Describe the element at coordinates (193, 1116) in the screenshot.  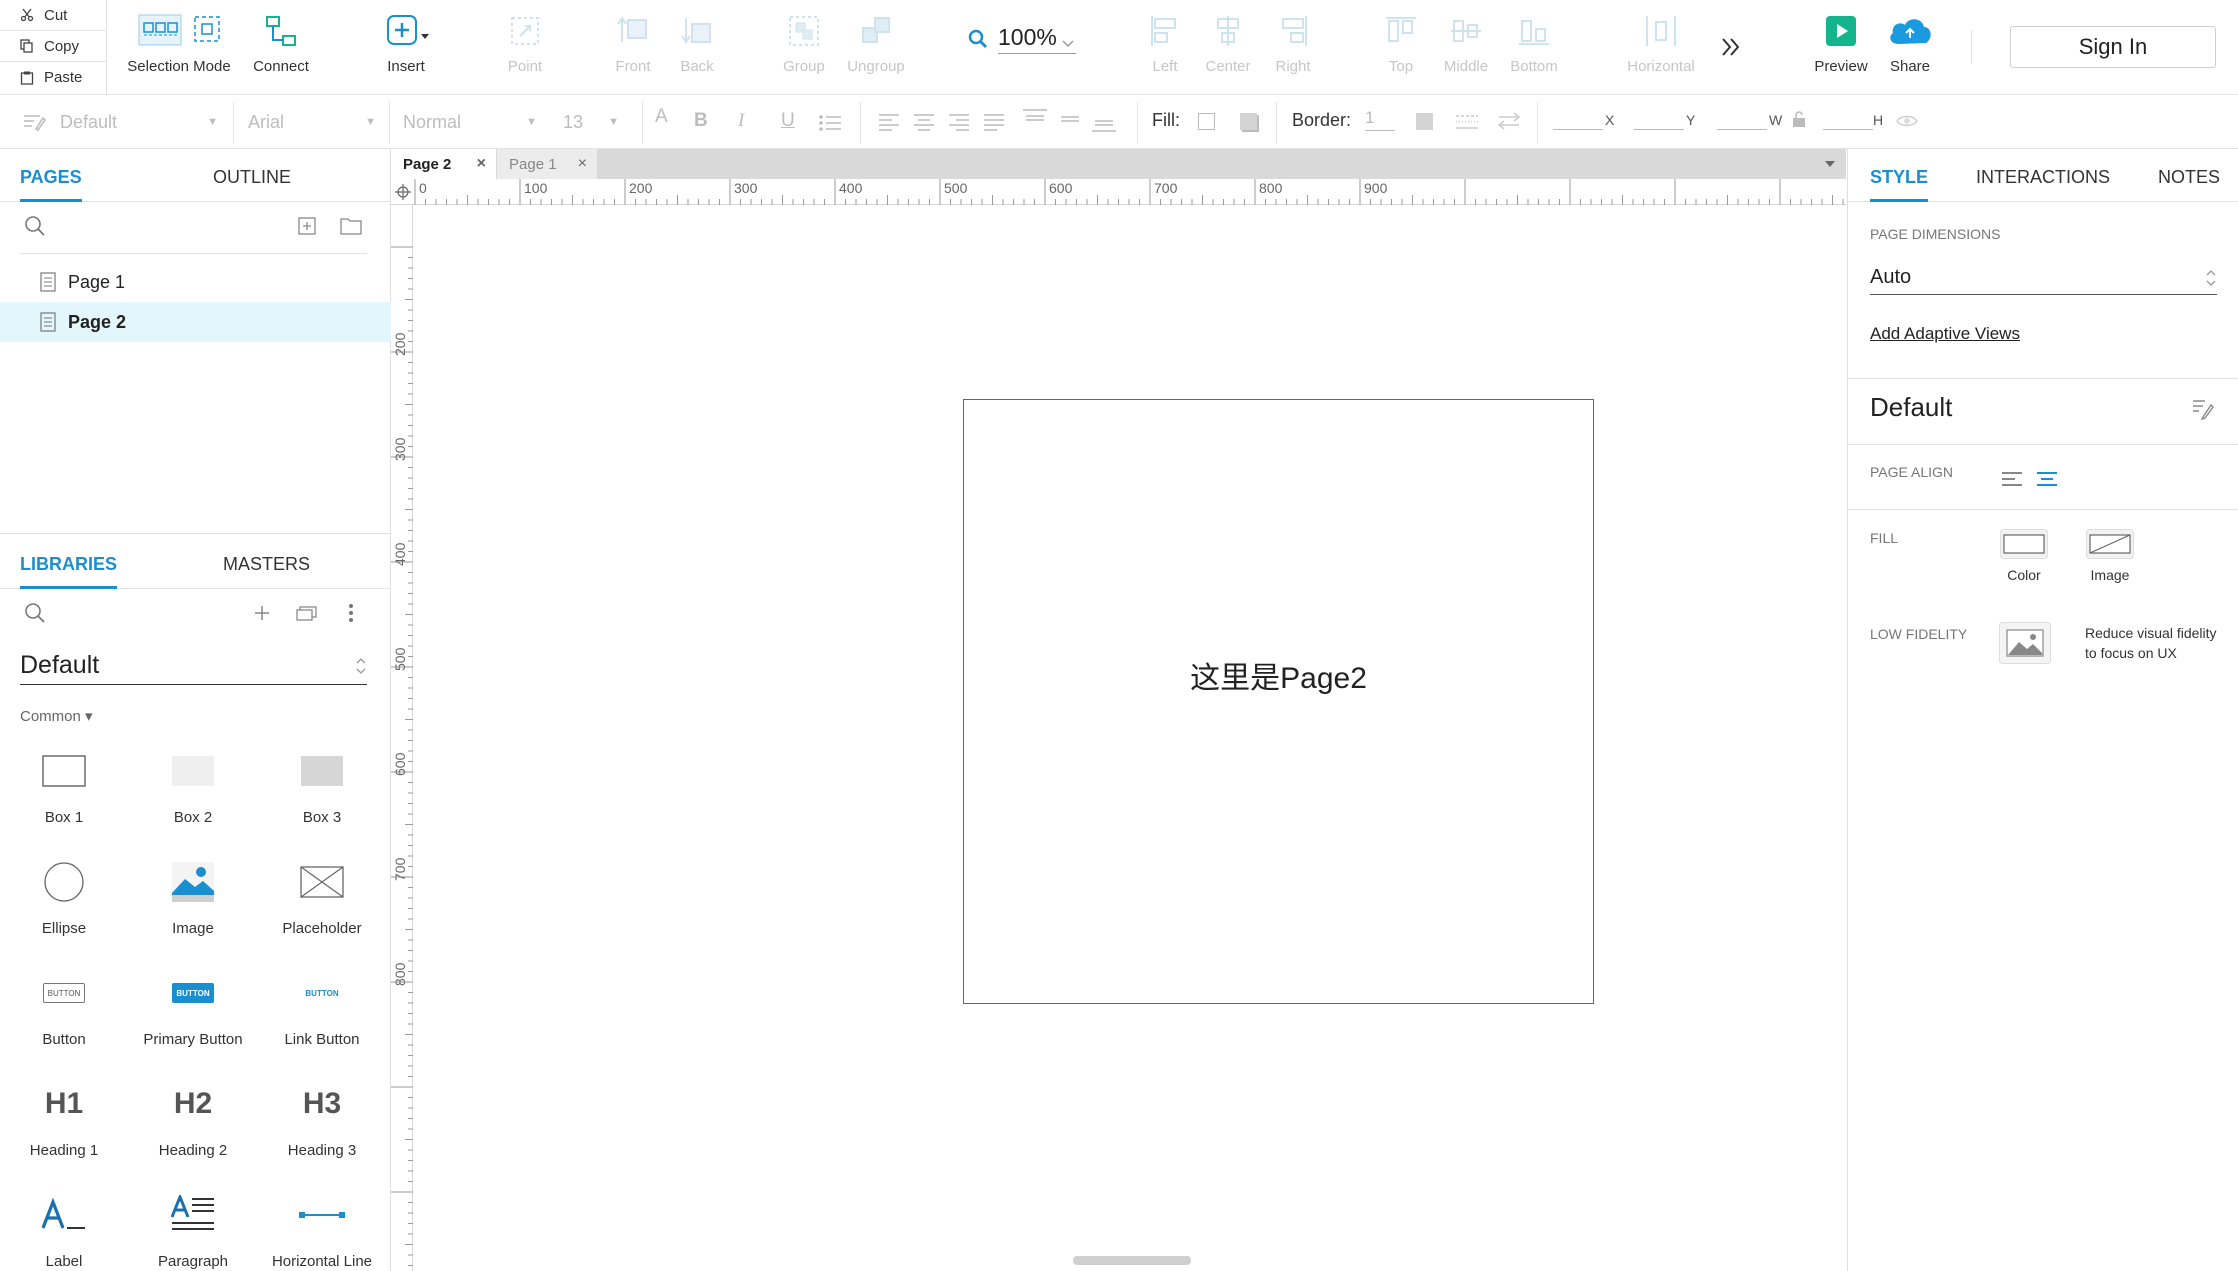
I see `widget-heading-2: H2 Heading 2` at that location.